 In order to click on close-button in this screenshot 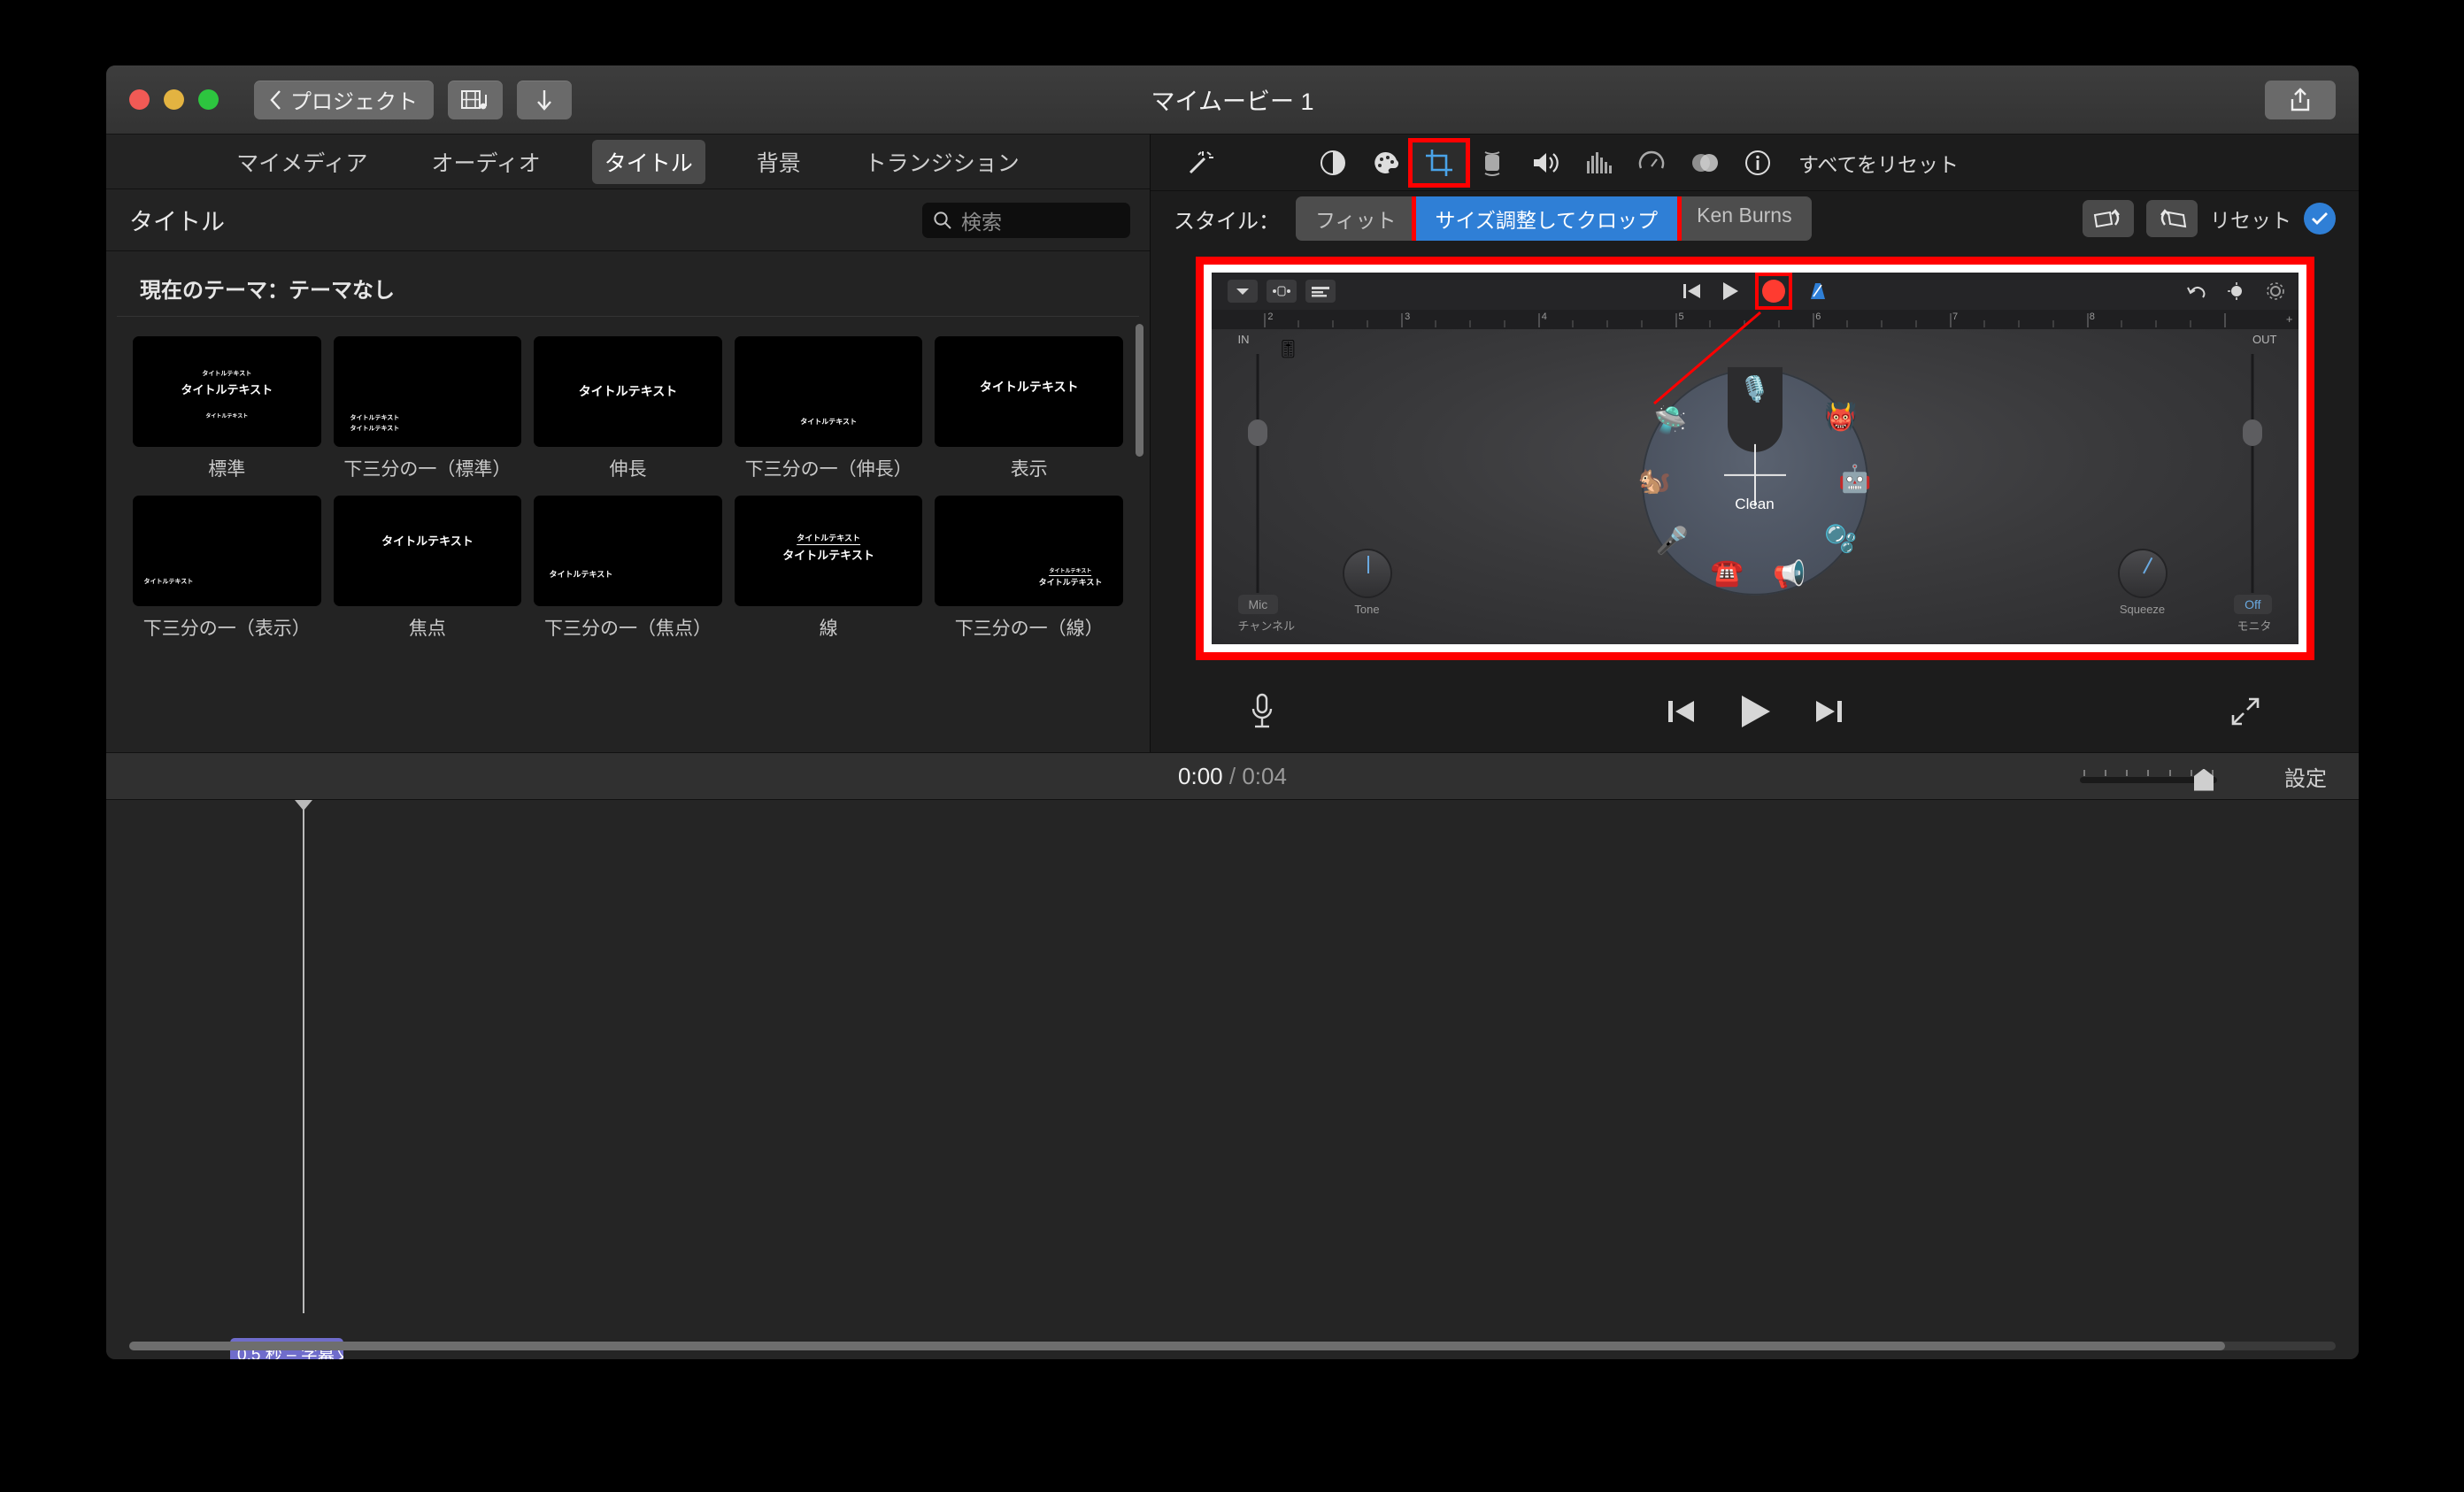, I will do `click(139, 99)`.